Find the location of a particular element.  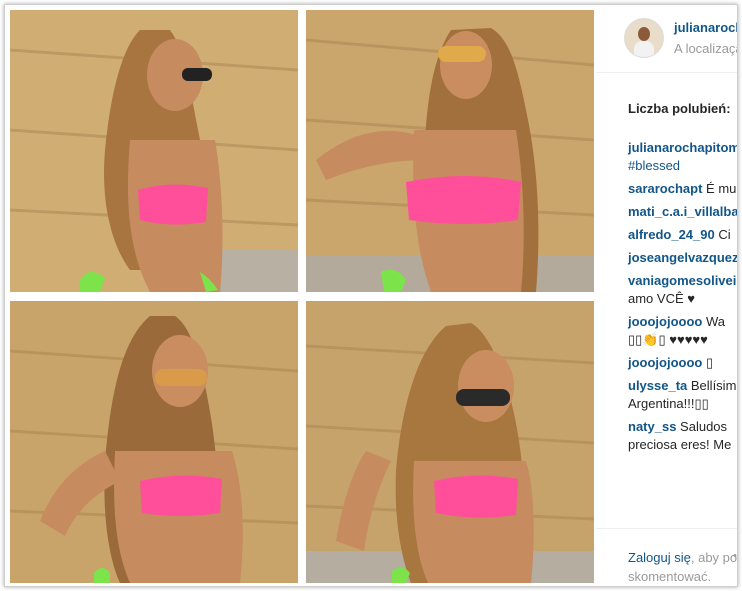

comment-text: ▯ is located at coordinates (710, 362).